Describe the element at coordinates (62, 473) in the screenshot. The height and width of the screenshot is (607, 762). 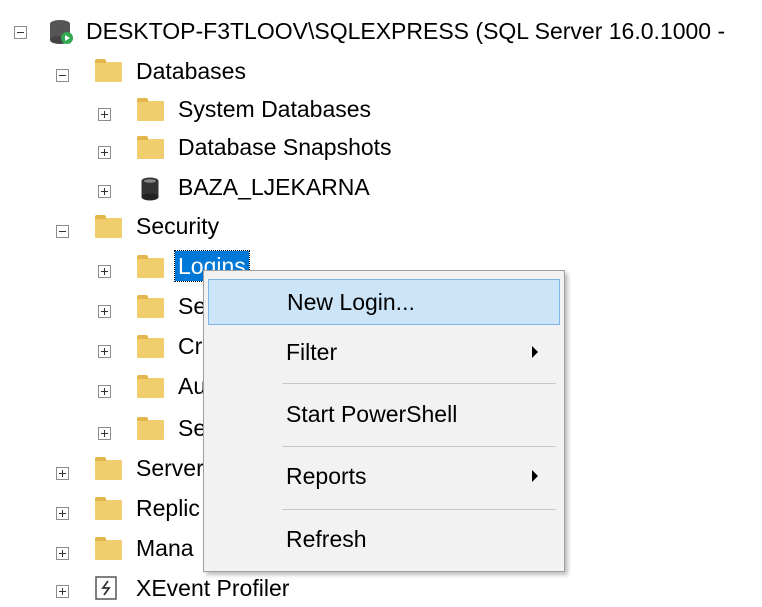
I see `expand-server-objects-toggle` at that location.